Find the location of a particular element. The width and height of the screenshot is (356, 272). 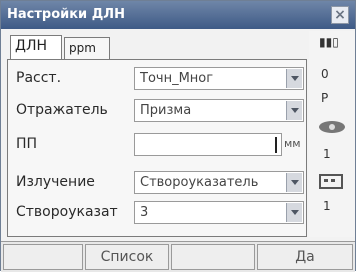

guide-light-select: 3 is located at coordinates (219, 212).